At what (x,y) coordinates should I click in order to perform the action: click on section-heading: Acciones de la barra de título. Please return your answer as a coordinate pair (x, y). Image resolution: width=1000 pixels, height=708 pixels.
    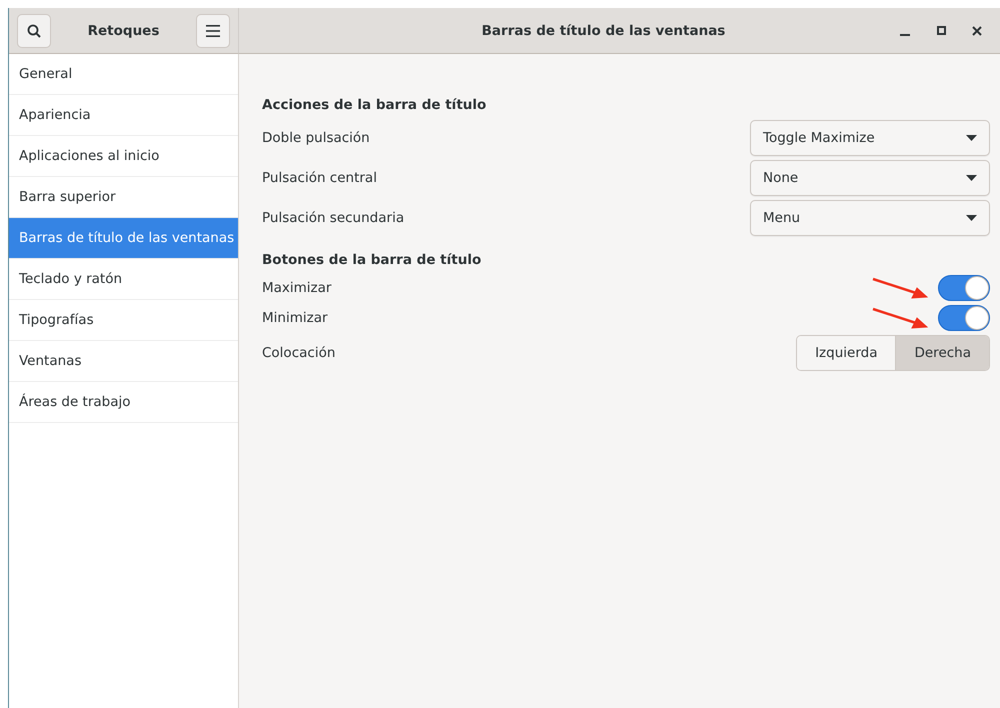
    Looking at the image, I should click on (375, 105).